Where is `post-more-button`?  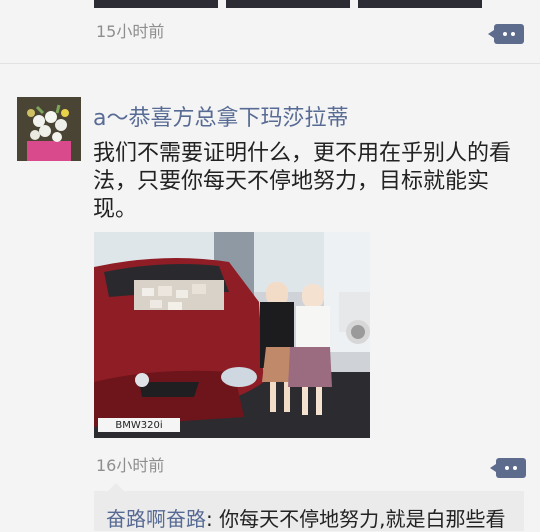
post-more-button is located at coordinates (508, 468).